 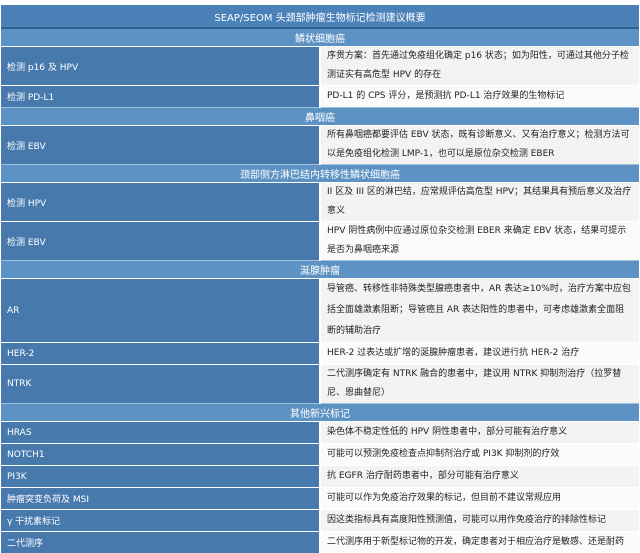 I want to click on recommendation-text: 因这类指标具有高度阳性预测值，可能可以用作免疫治疗的排除性标记, so click(x=479, y=521).